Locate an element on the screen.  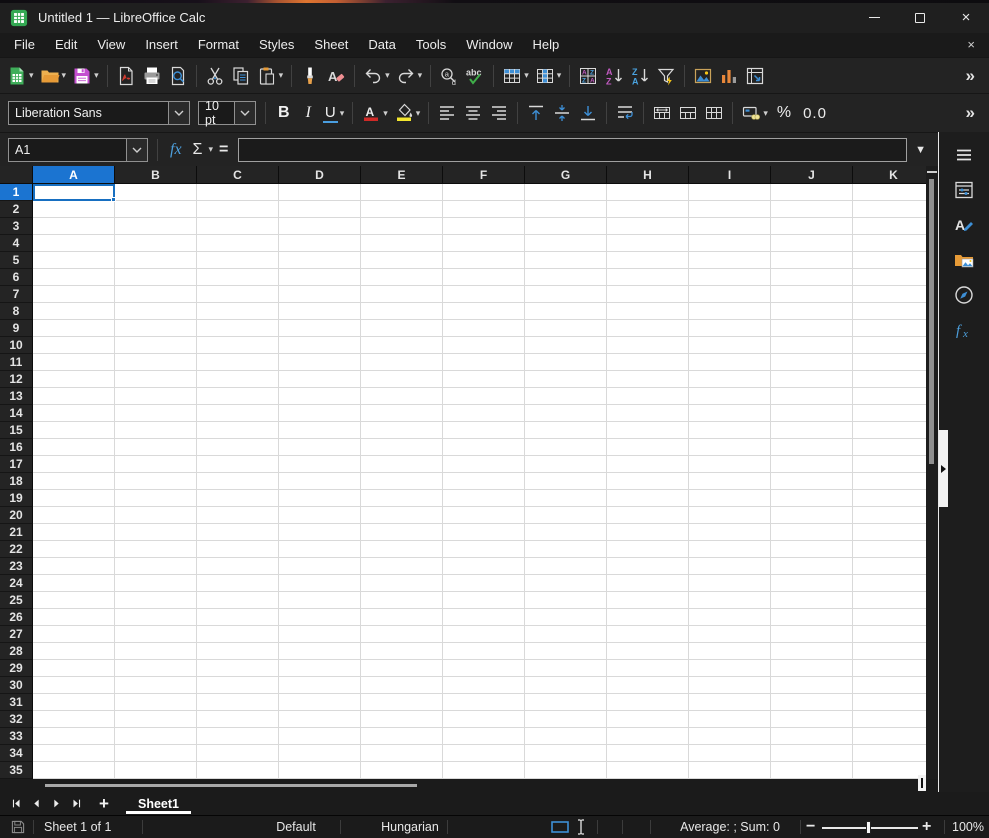
row-header-7: 7 is located at coordinates (16, 295).